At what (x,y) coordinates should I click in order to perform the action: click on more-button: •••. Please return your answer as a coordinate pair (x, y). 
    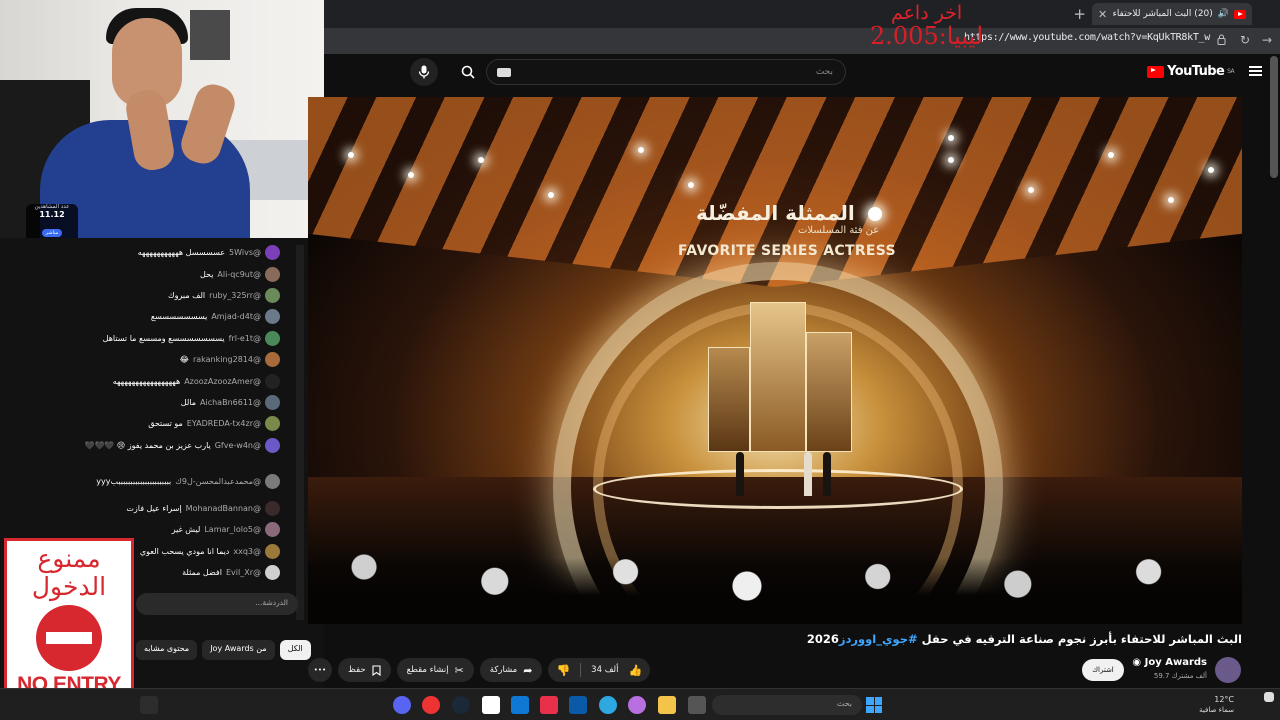
    Looking at the image, I should click on (320, 670).